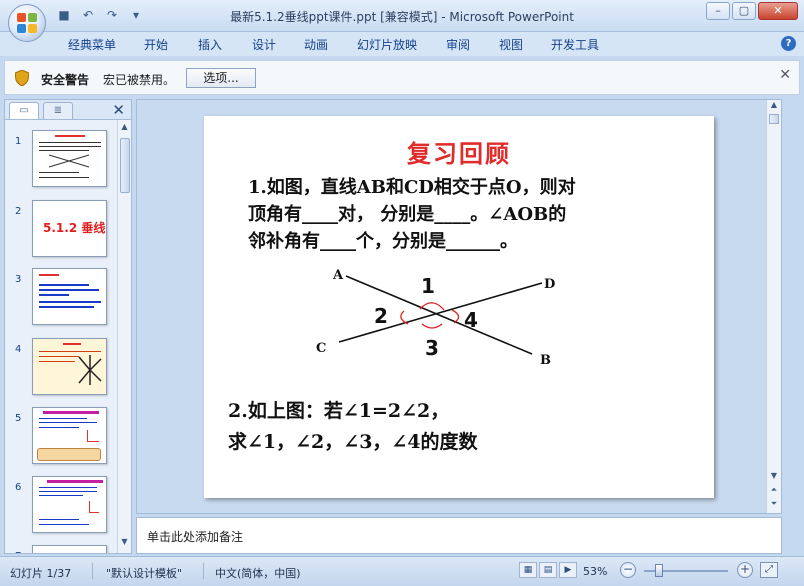 The image size is (804, 586). Describe the element at coordinates (568, 570) in the screenshot. I see `slideshow-view-button: ▶` at that location.